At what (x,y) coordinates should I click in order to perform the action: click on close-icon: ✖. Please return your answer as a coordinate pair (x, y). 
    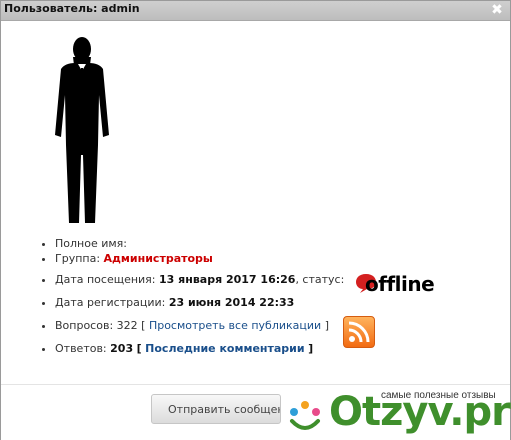
    Looking at the image, I should click on (497, 10).